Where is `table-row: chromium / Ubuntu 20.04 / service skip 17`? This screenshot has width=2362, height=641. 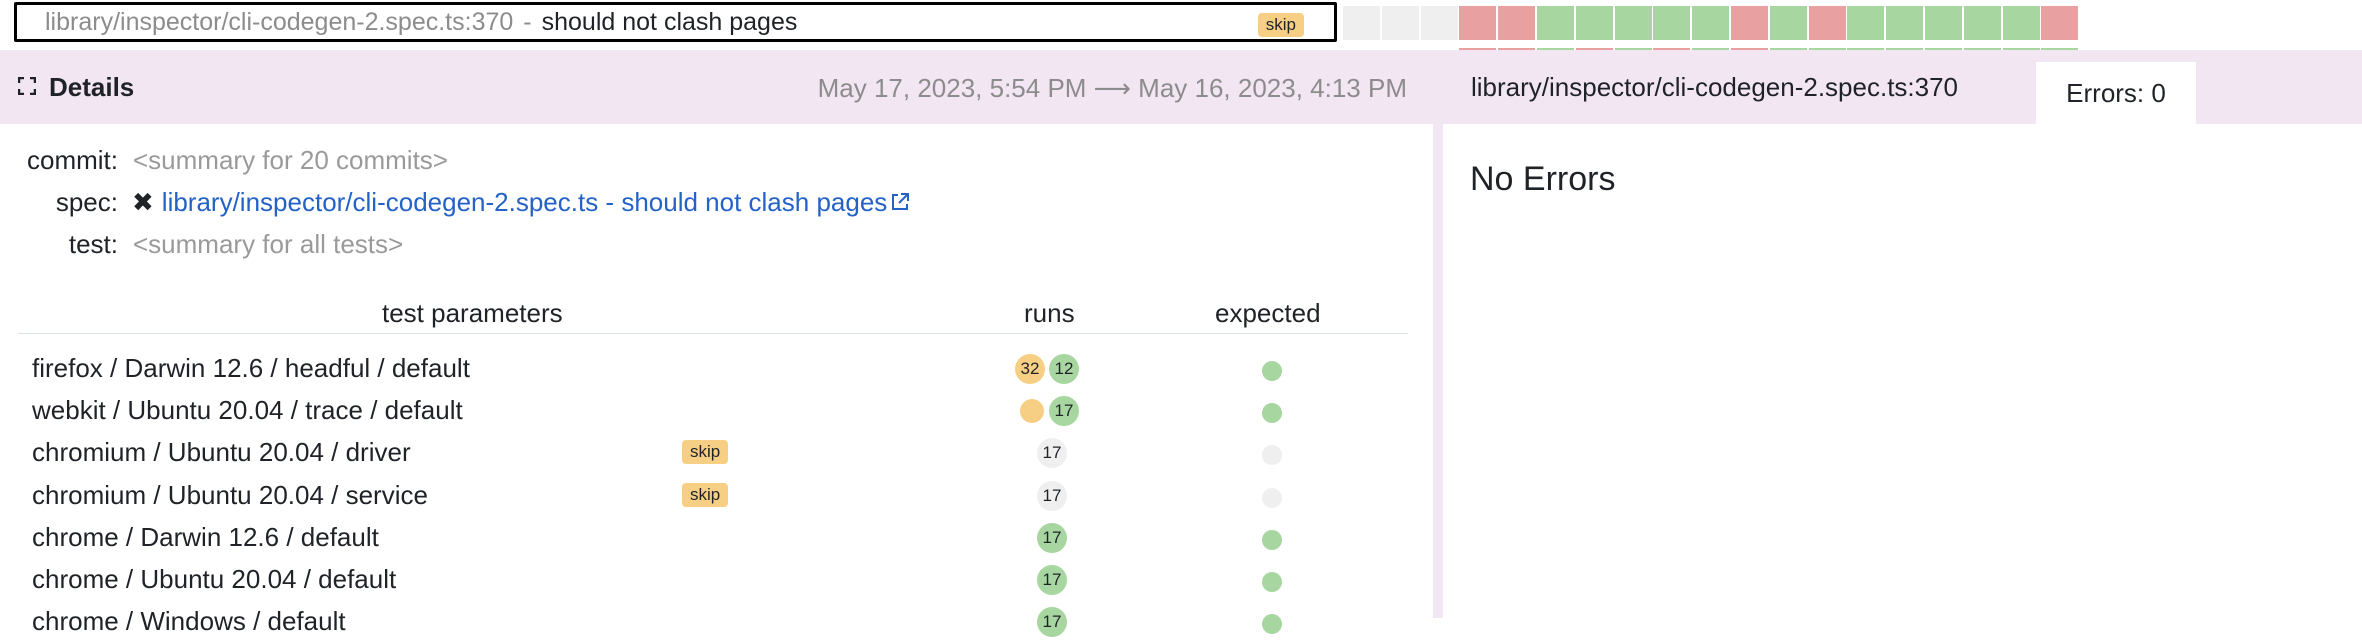
table-row: chromium / Ubuntu 20.04 / service skip 17 is located at coordinates (715, 494).